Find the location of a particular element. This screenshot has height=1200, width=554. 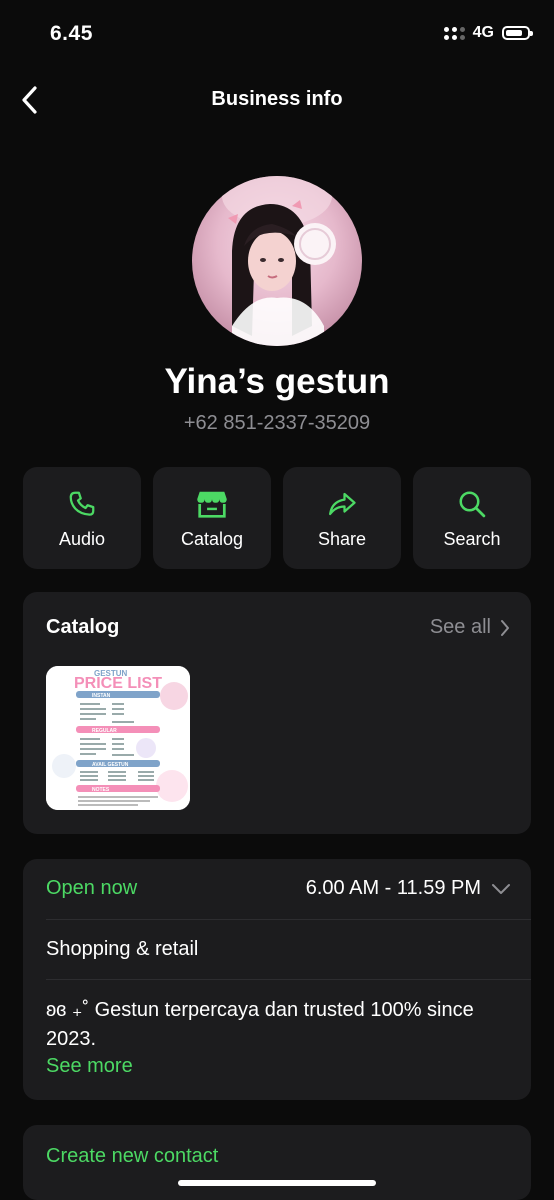

action-row: Audio Catalog Share Search is located at coordinates (277, 518).